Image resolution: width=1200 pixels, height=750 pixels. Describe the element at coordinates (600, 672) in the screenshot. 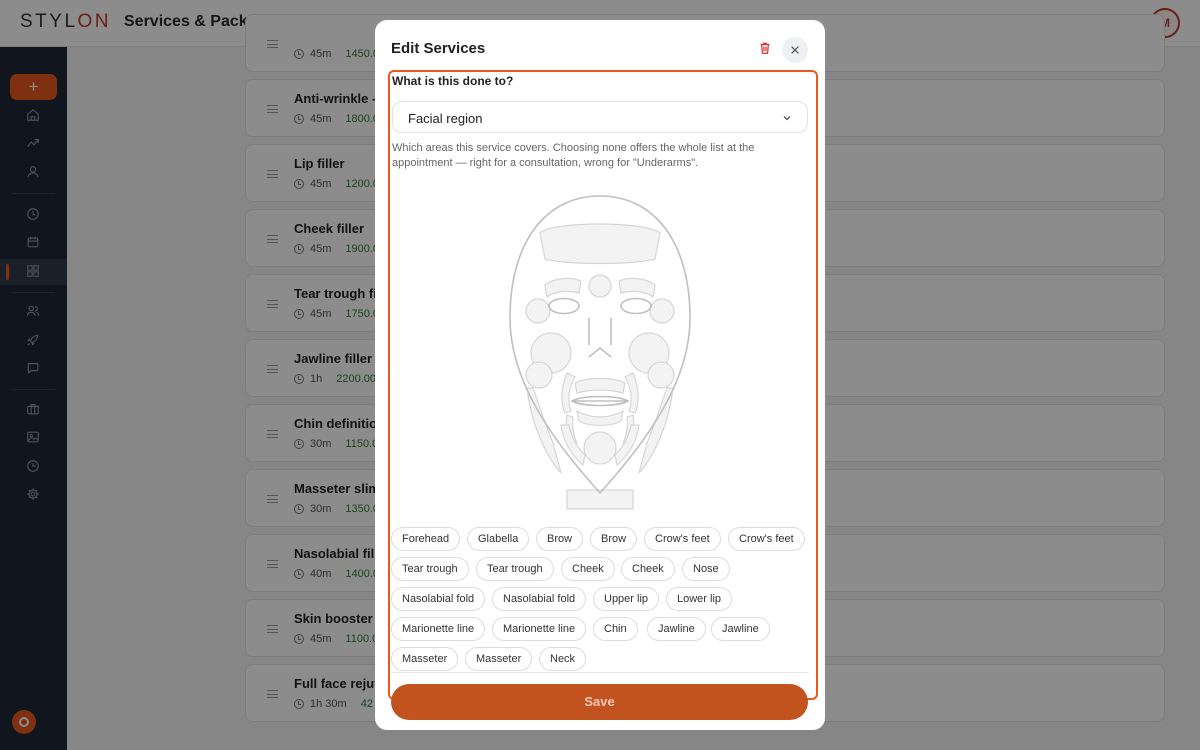

I see `divider` at that location.